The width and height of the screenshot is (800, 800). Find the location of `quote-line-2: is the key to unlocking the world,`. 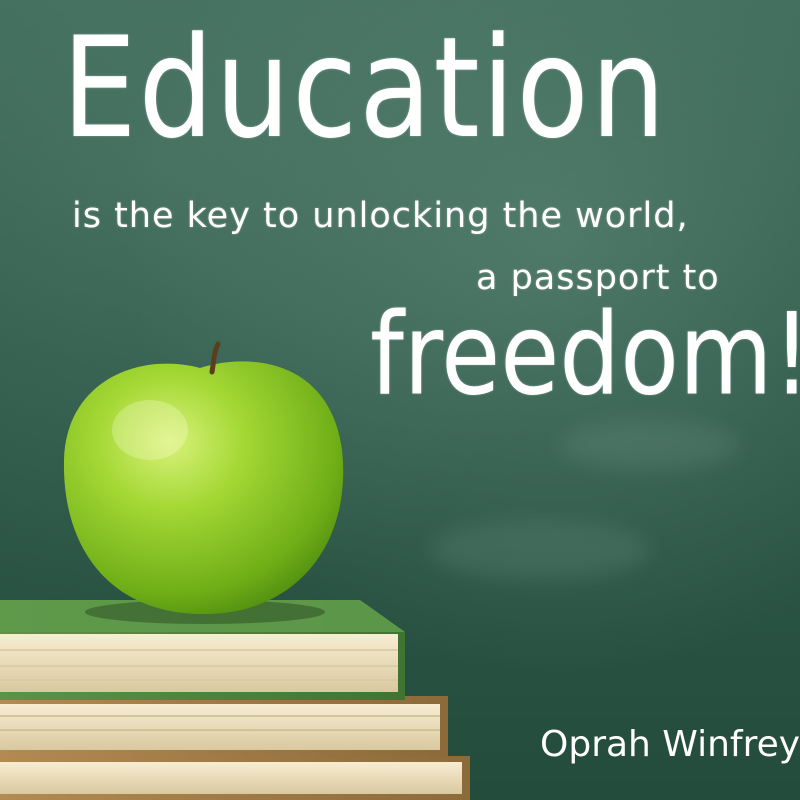

quote-line-2: is the key to unlocking the world, is located at coordinates (380, 216).